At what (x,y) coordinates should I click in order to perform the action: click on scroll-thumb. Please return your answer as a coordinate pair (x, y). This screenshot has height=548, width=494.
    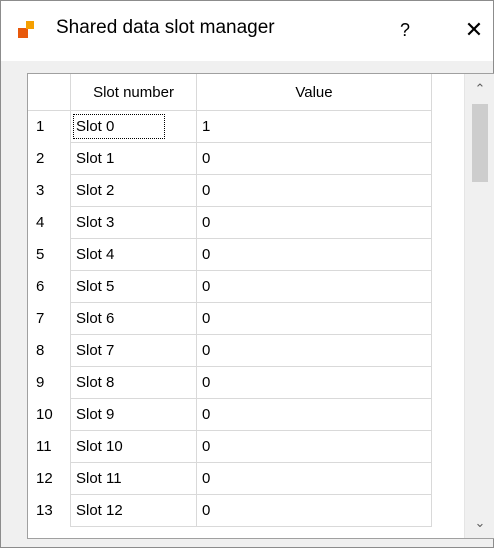
    Looking at the image, I should click on (480, 143).